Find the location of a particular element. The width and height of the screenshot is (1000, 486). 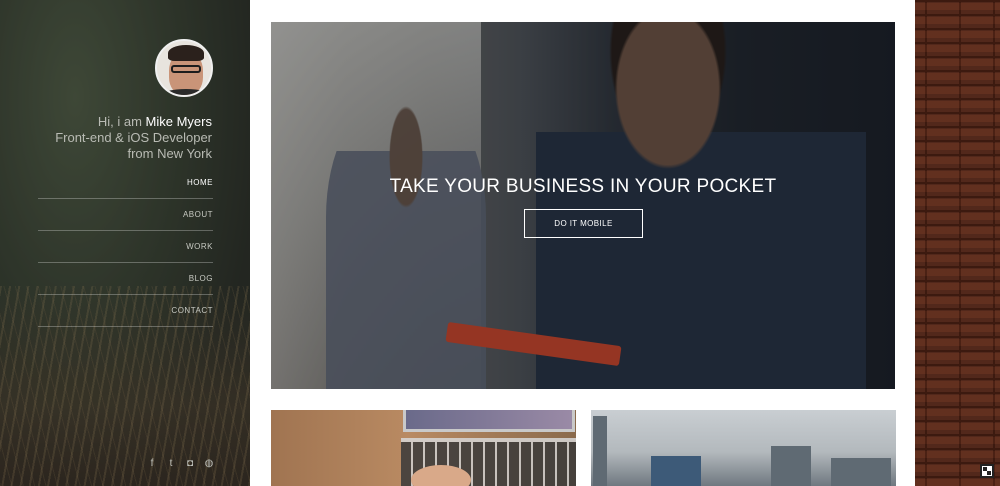

intro-name: Mike Myers is located at coordinates (178, 121).